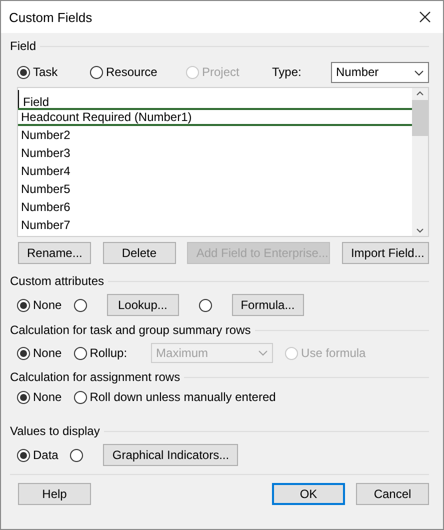 The image size is (444, 530). What do you see at coordinates (215, 117) in the screenshot?
I see `table-row: Headcount Required (Number1)` at bounding box center [215, 117].